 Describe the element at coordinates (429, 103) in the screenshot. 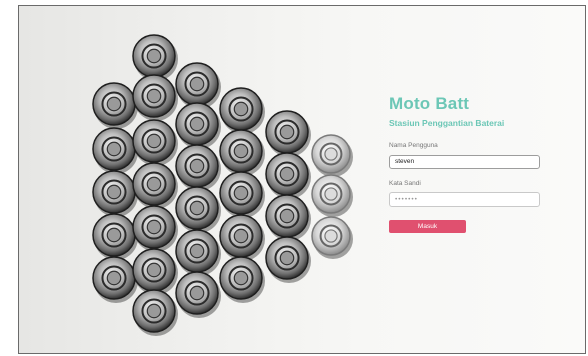

I see `app-title: Moto Batt` at that location.